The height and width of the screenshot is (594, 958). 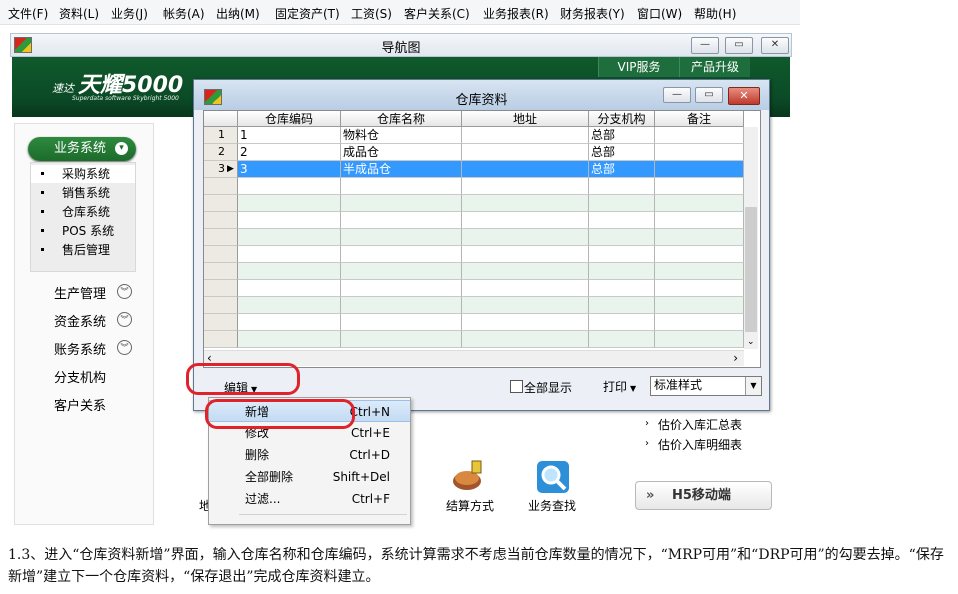 I want to click on link-valuation-summary: 估价入库汇总表, so click(x=700, y=424).